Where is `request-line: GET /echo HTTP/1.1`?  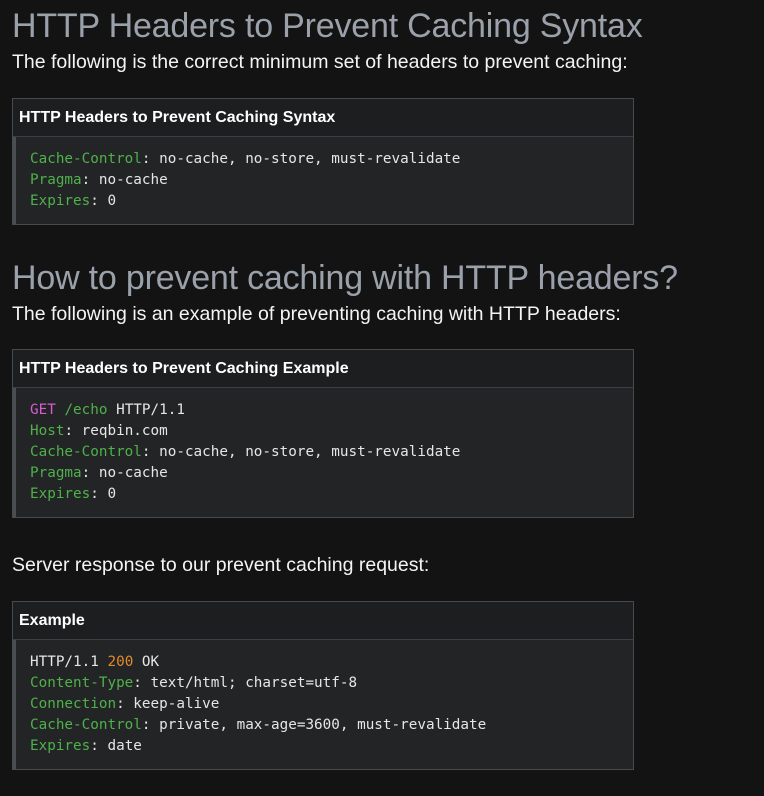 request-line: GET /echo HTTP/1.1 is located at coordinates (331, 410).